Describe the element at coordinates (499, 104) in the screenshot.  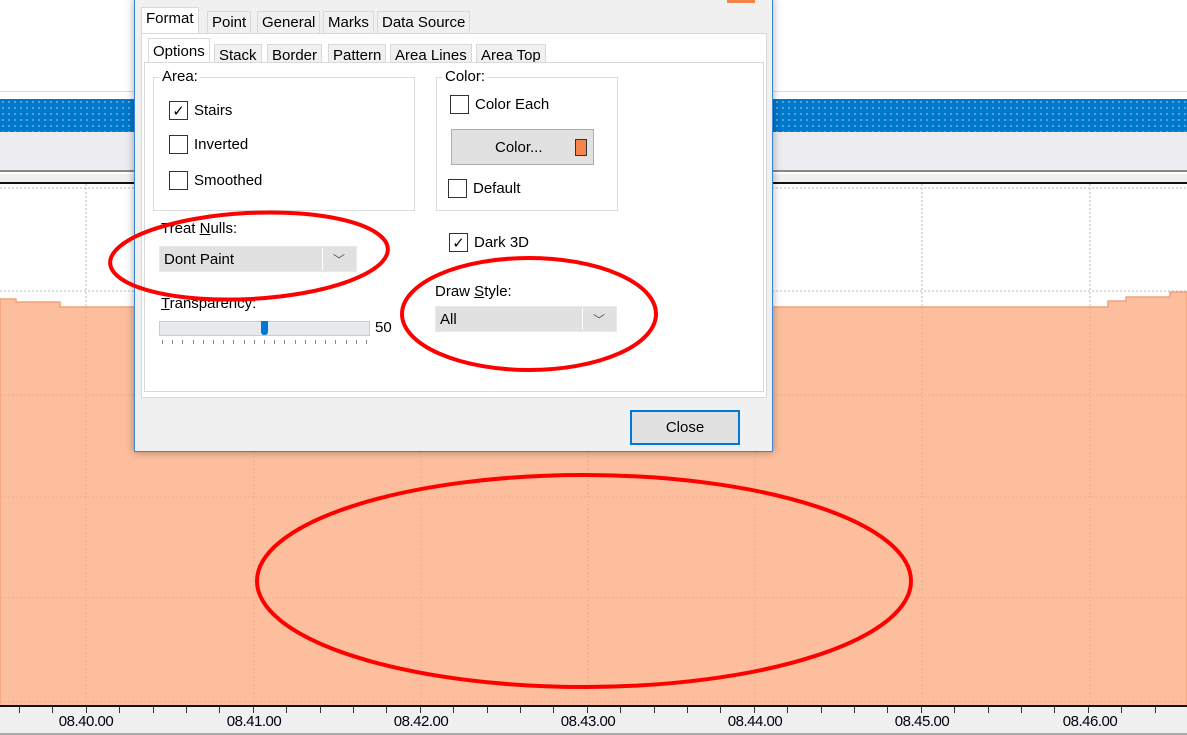
I see `color-each-checkbox: Color Each` at that location.